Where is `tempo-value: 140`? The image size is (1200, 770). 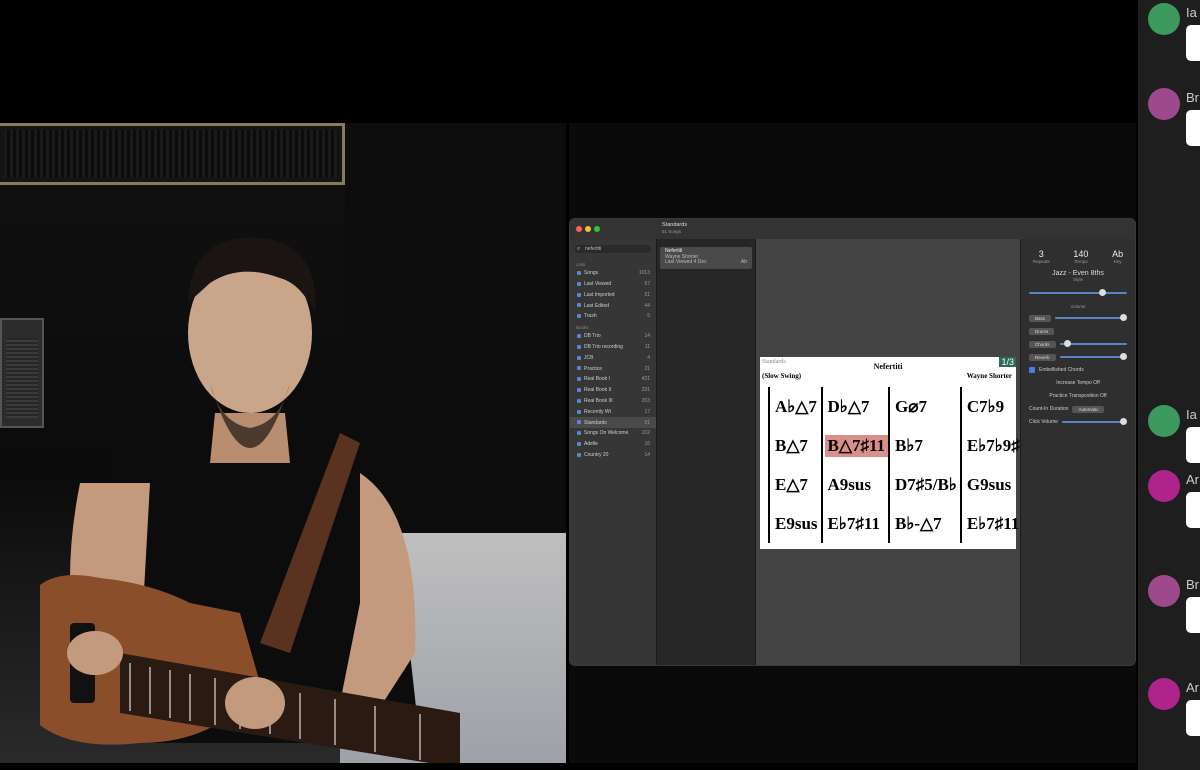
tempo-value: 140 is located at coordinates (1081, 254).